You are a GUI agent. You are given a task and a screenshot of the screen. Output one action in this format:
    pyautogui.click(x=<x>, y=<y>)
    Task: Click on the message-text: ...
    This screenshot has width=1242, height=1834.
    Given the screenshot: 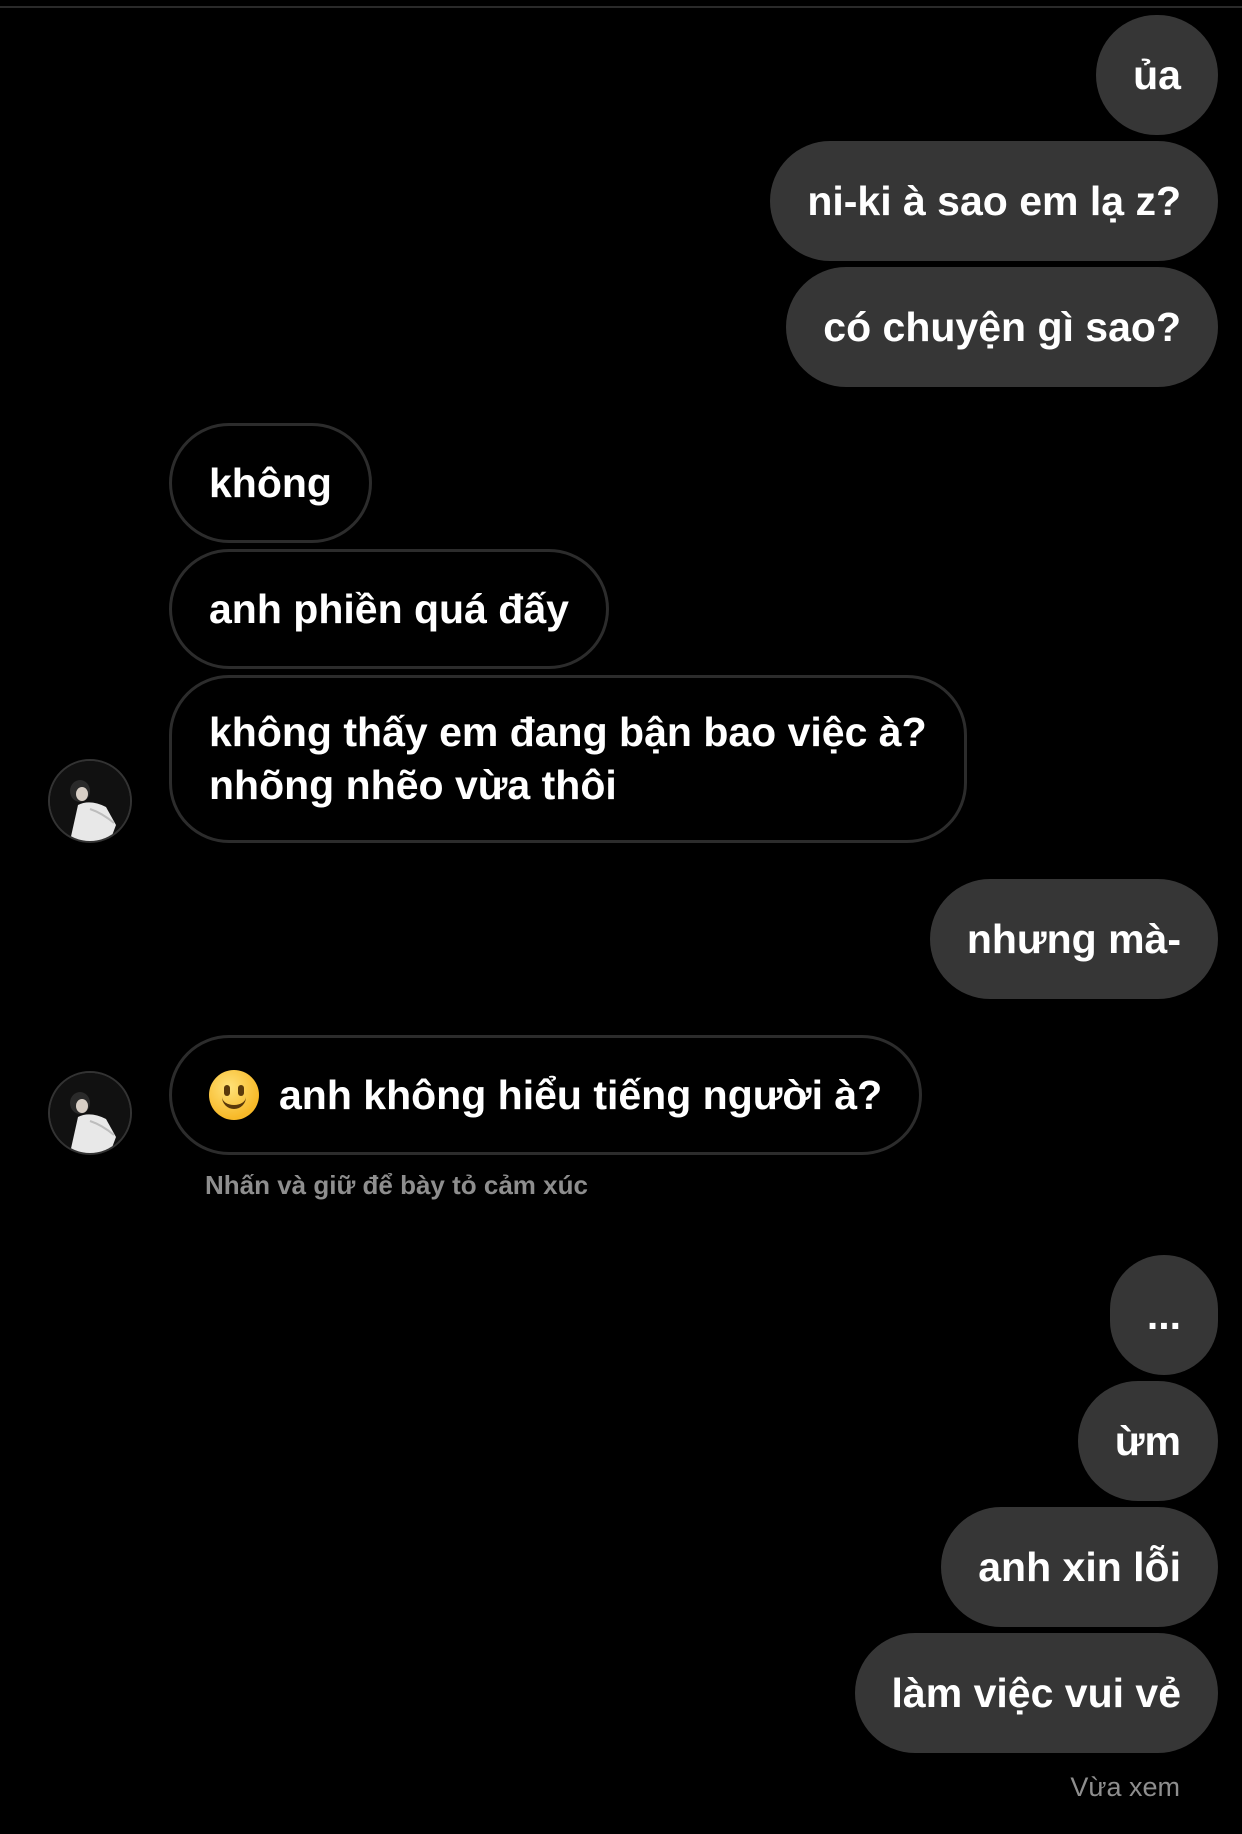 What is the action you would take?
    pyautogui.click(x=1163, y=1314)
    